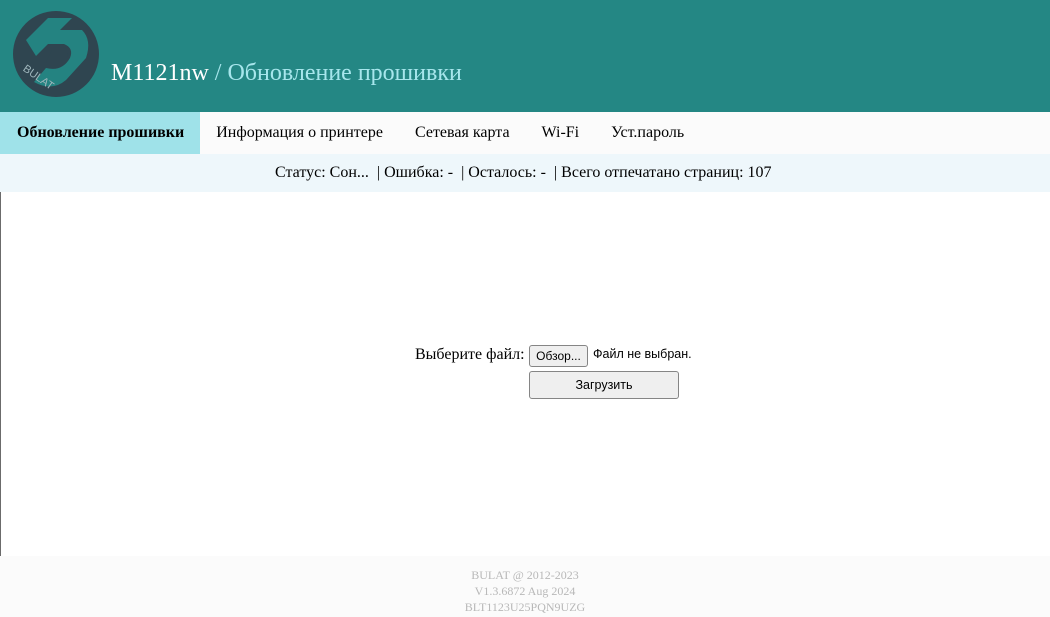 Image resolution: width=1050 pixels, height=617 pixels. I want to click on nav-tab-network-card: Сетевая карта, so click(462, 133).